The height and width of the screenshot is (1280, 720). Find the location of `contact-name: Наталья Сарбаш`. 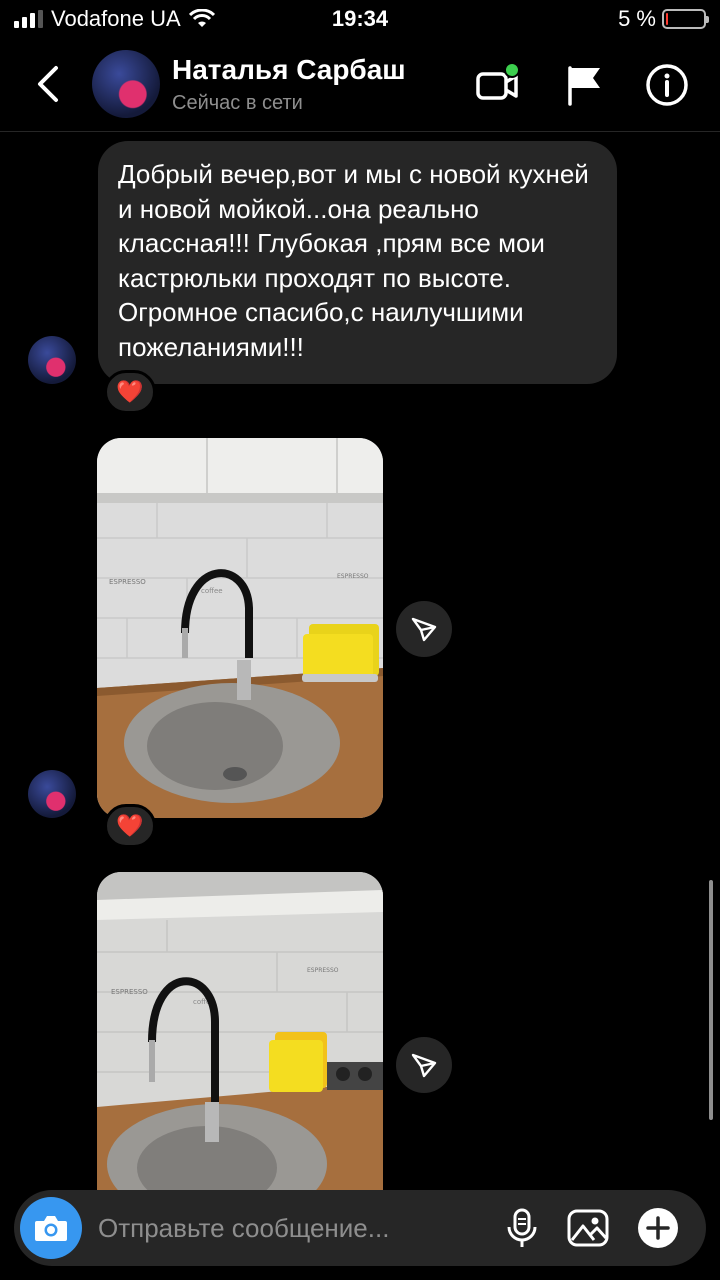

contact-name: Наталья Сарбаш is located at coordinates (289, 70).